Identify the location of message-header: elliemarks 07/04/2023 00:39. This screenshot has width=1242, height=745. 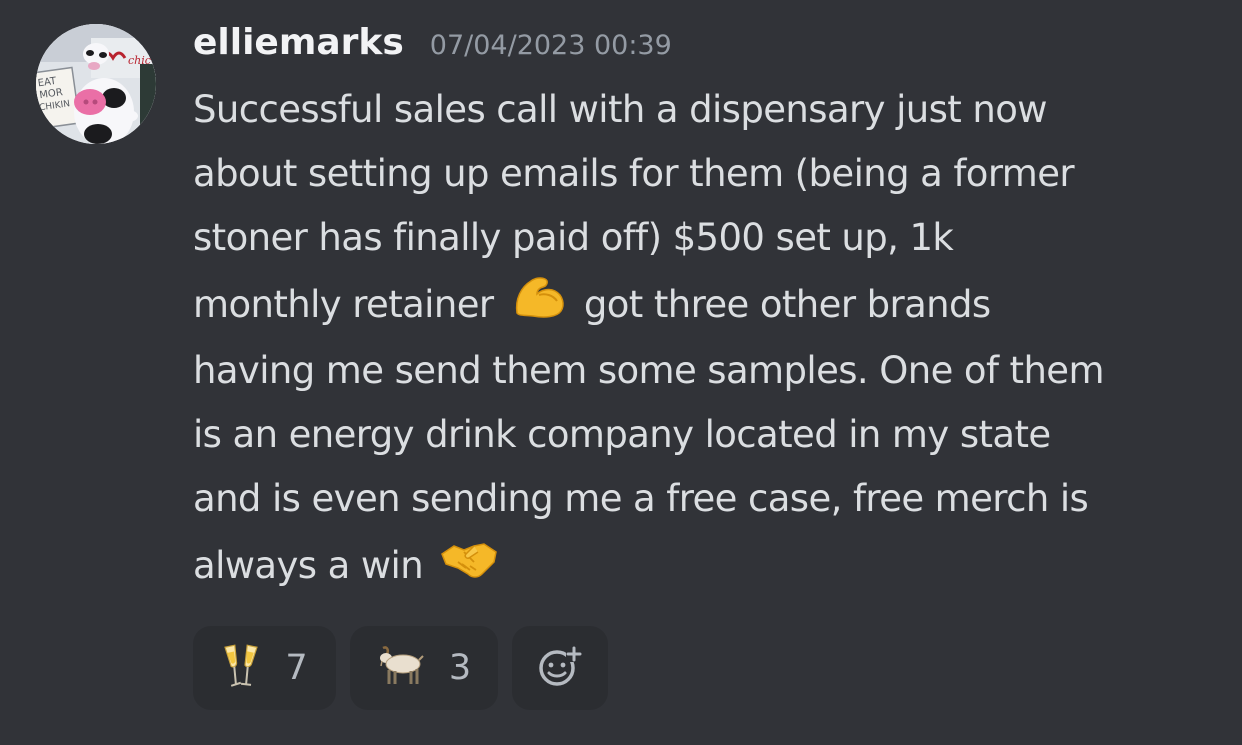
(432, 47).